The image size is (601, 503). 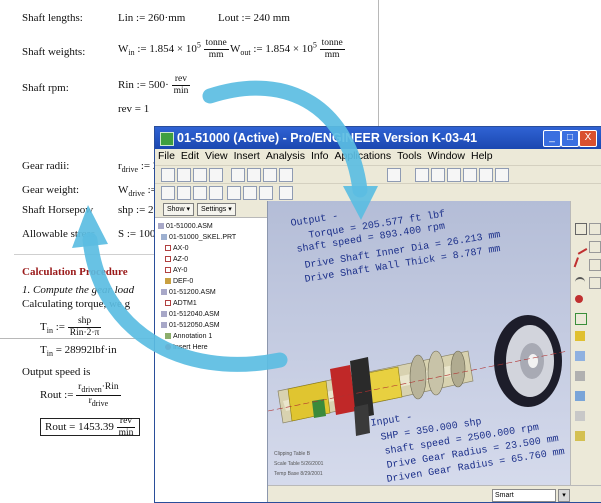 What do you see at coordinates (166, 155) in the screenshot?
I see `menu-file: File` at bounding box center [166, 155].